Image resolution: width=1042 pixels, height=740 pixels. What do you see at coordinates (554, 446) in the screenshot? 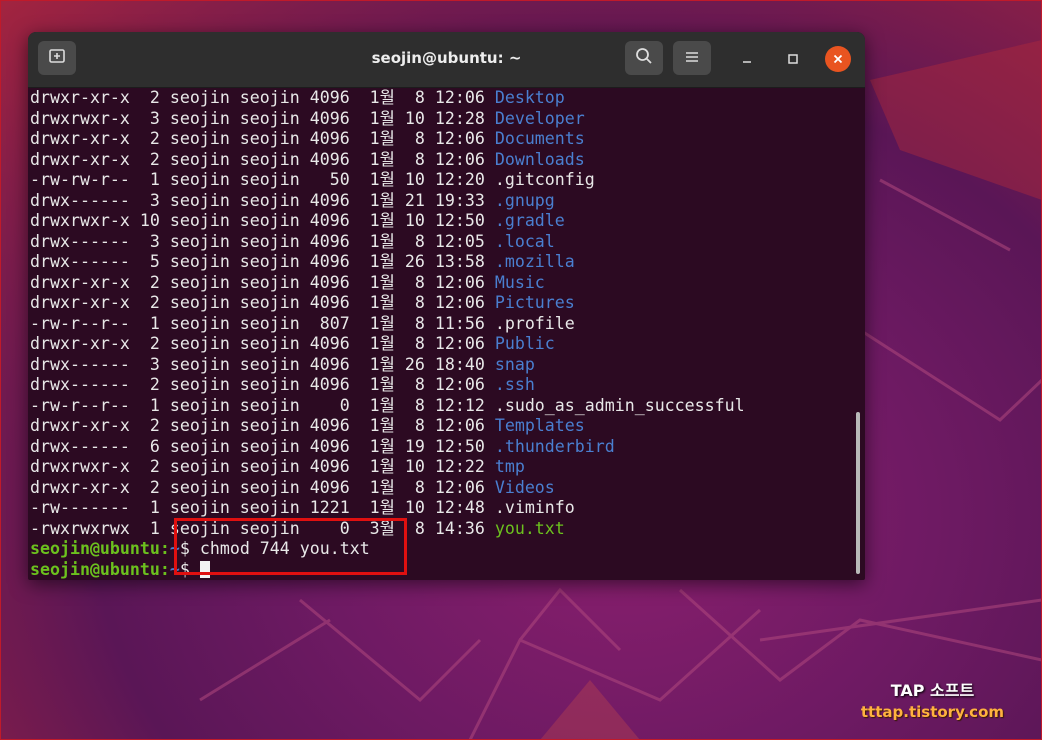
I see `file-name: .thunderbird` at bounding box center [554, 446].